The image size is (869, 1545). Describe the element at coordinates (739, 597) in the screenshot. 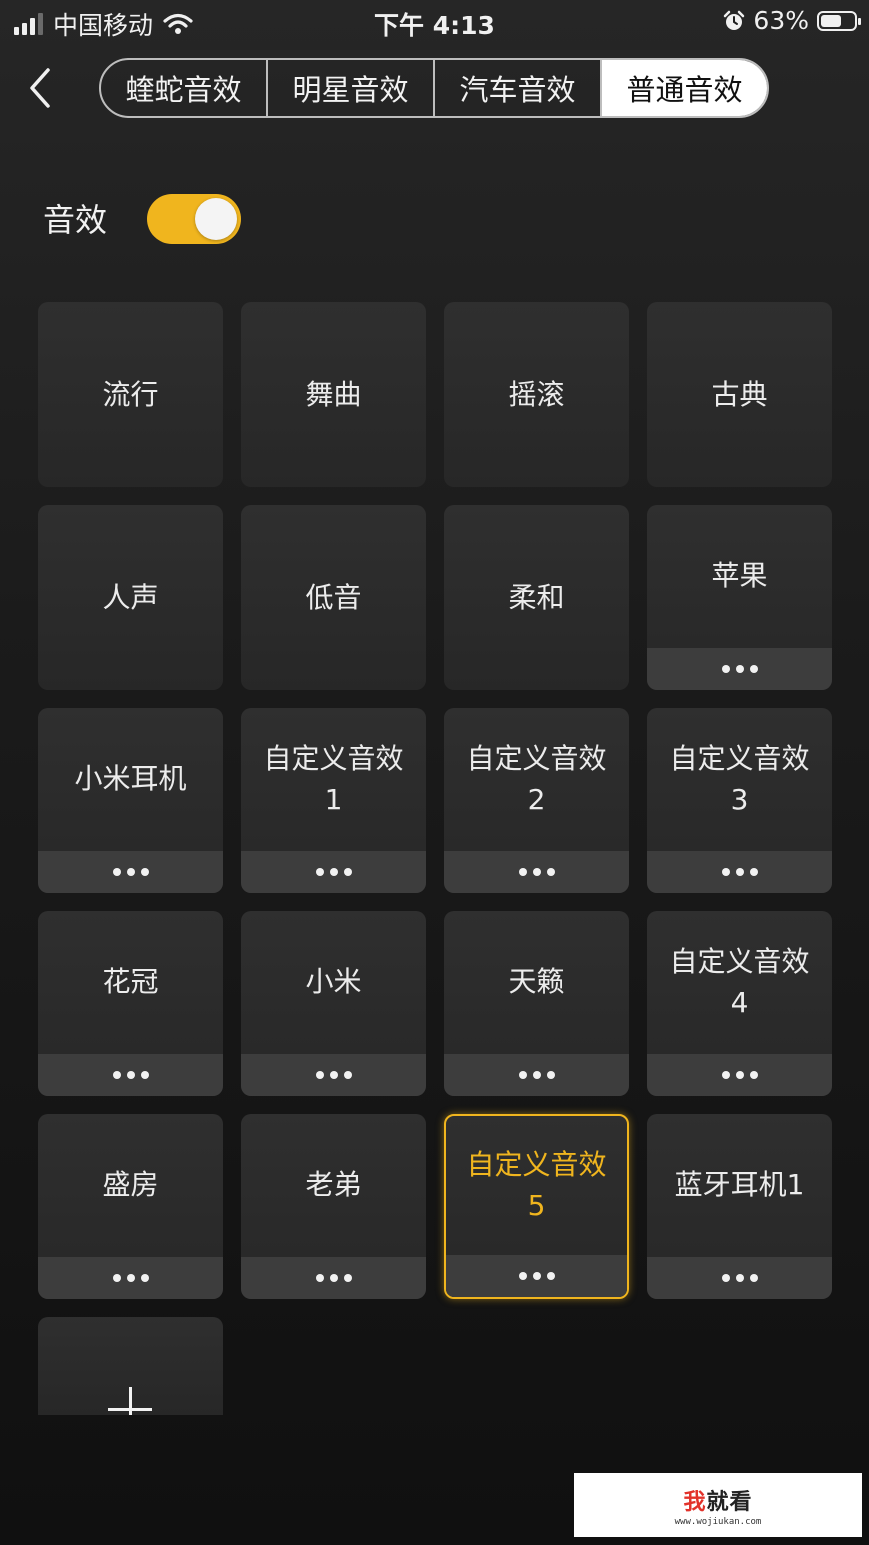

I see `preset-card: 苹果` at that location.